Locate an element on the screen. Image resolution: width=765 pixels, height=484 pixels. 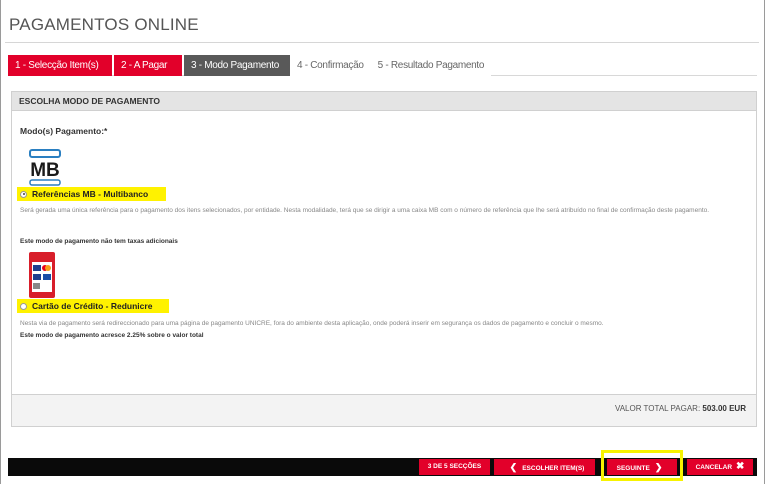
page-title: PAGAMENTOS ONLINE is located at coordinates (104, 24).